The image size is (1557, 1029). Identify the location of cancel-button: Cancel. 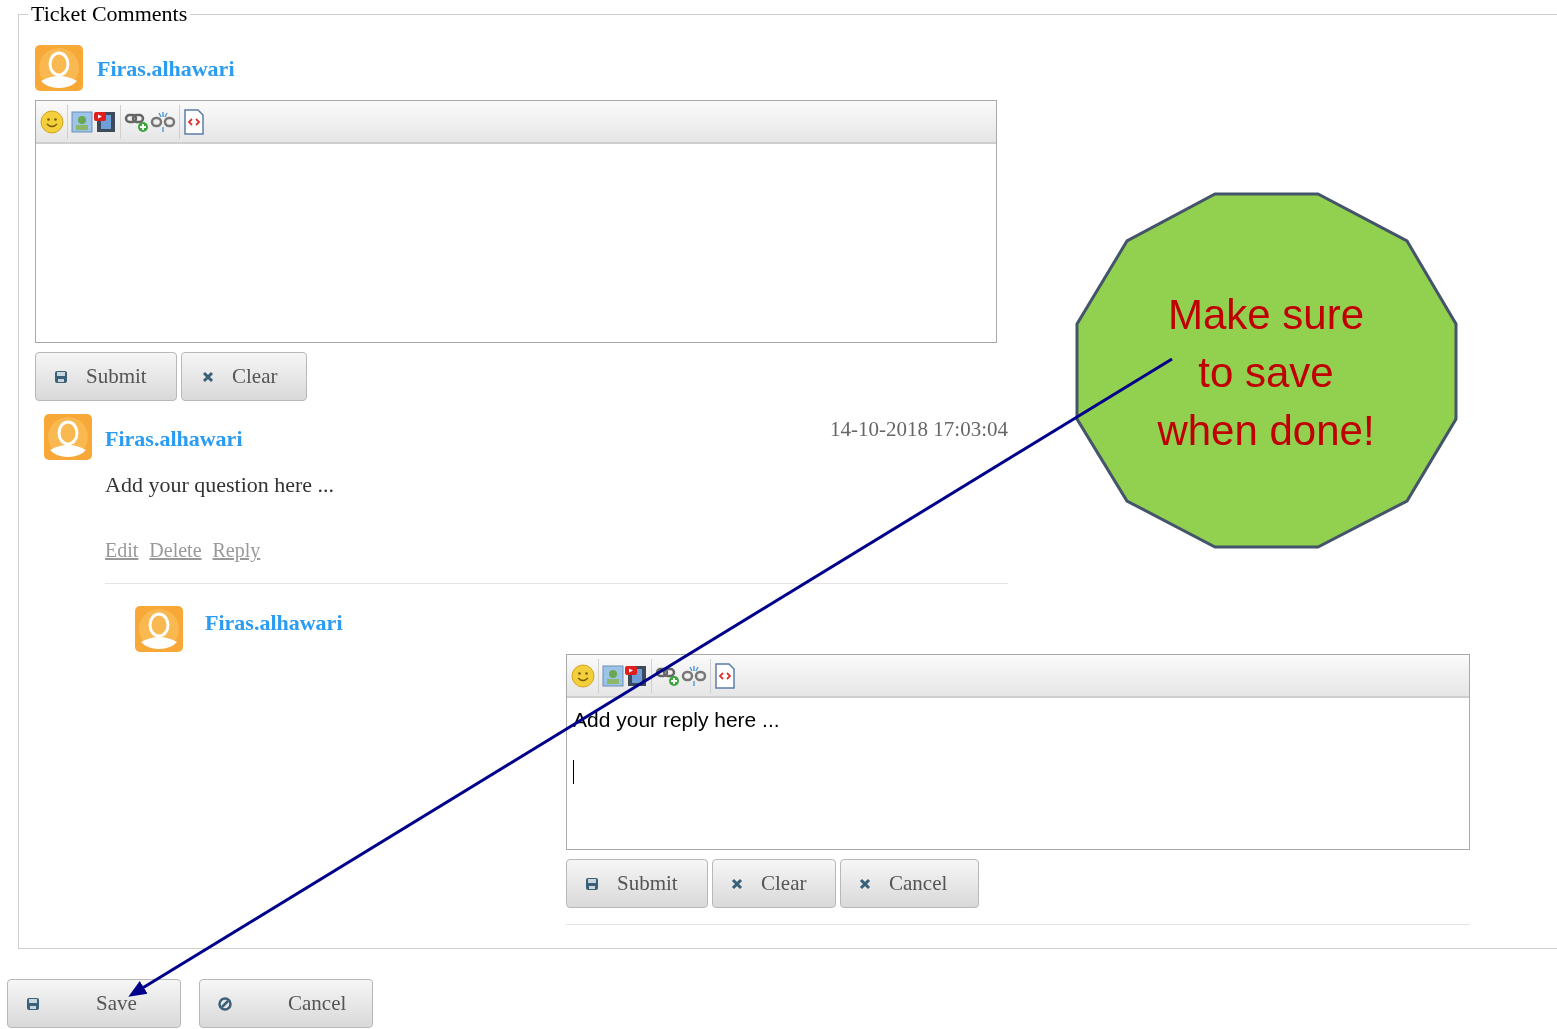
(286, 1003).